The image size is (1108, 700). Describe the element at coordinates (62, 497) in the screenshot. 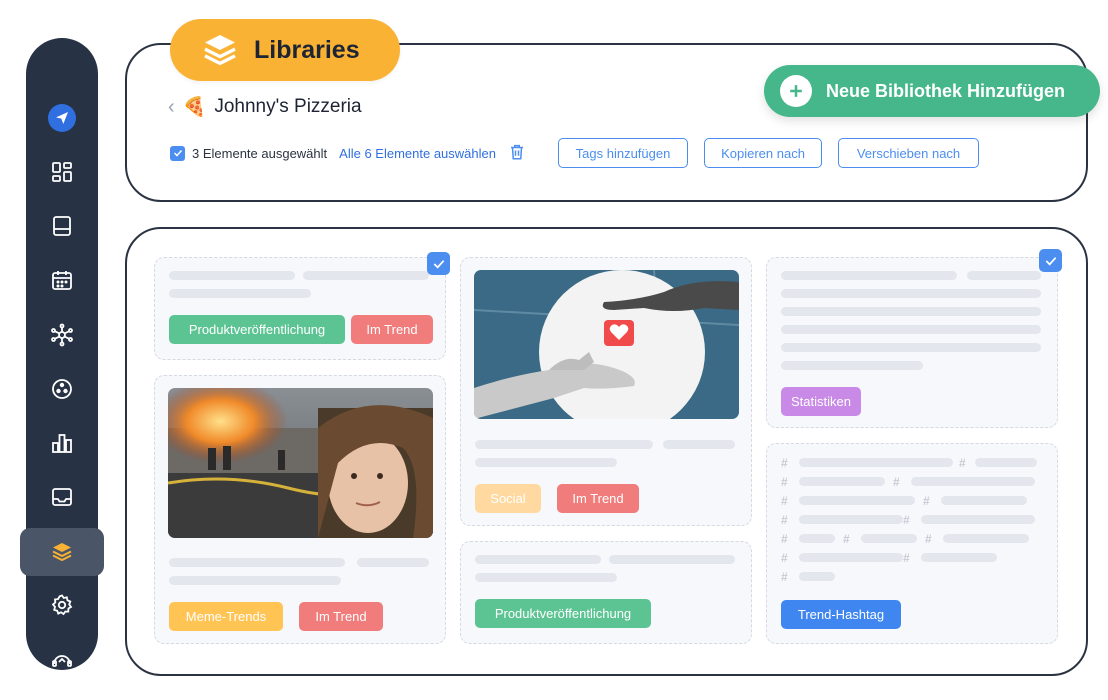

I see `inbox-icon` at that location.